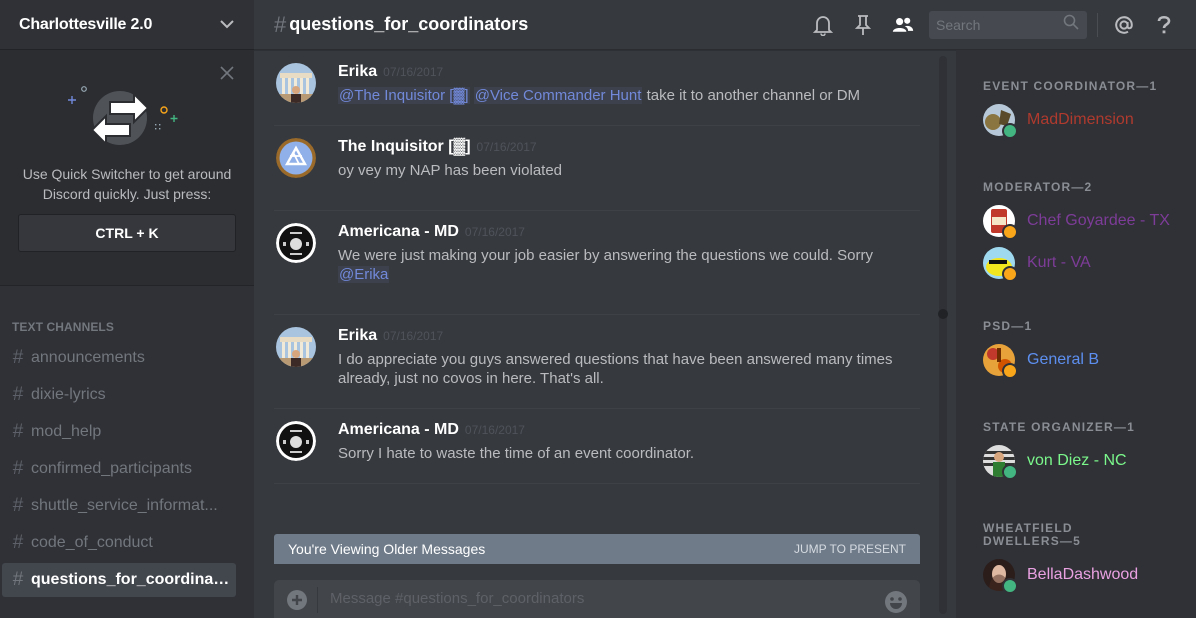 This screenshot has width=1196, height=618. Describe the element at coordinates (1097, 24) in the screenshot. I see `header-divider` at that location.